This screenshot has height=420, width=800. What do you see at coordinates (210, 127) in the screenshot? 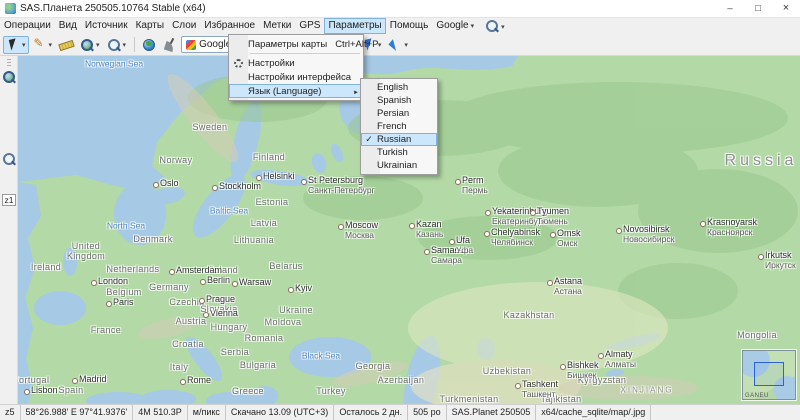
I see `country-label: Sweden` at bounding box center [210, 127].